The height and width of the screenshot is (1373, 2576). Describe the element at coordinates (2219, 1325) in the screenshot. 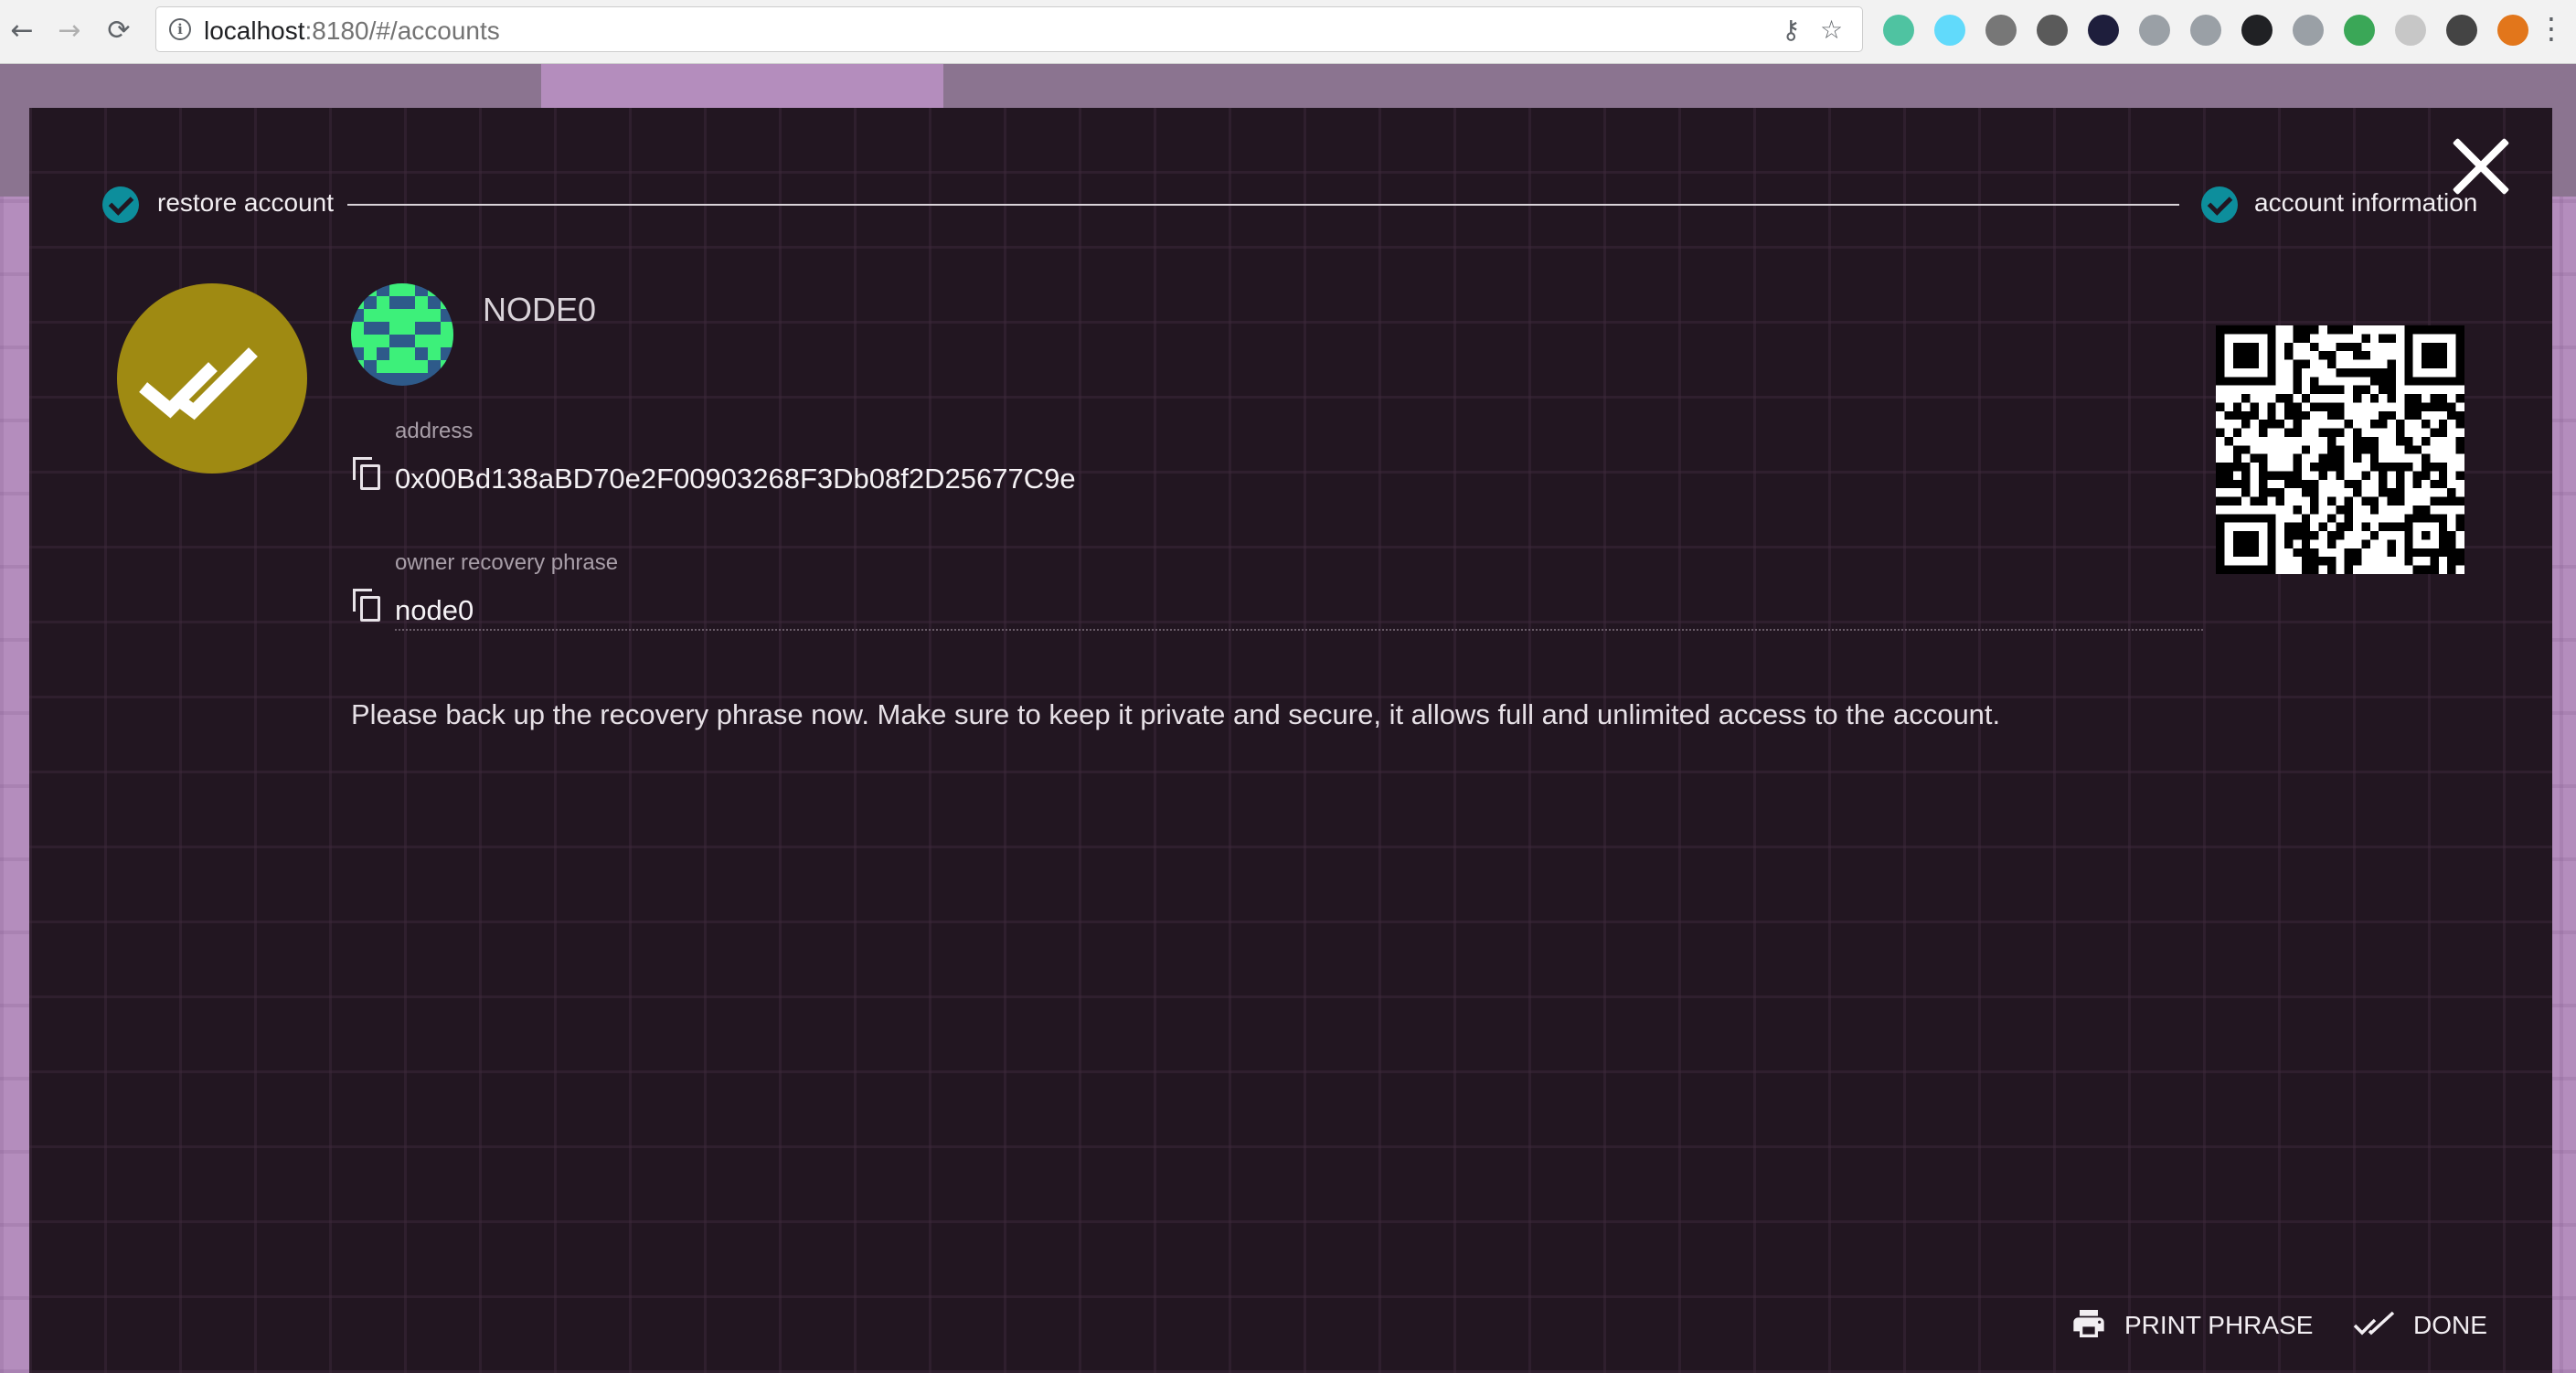

I see `print-phrase-label: PRINT PHRASE` at that location.